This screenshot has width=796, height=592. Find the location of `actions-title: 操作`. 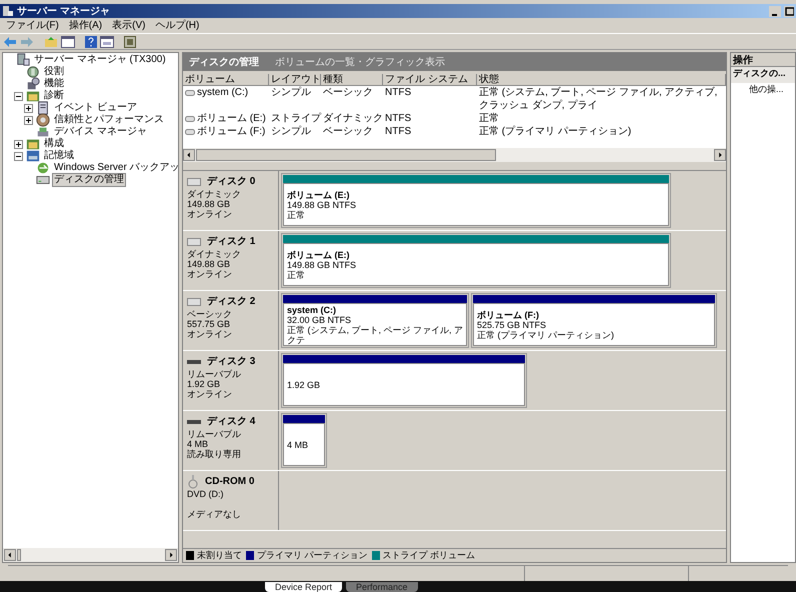

actions-title: 操作 is located at coordinates (763, 60).